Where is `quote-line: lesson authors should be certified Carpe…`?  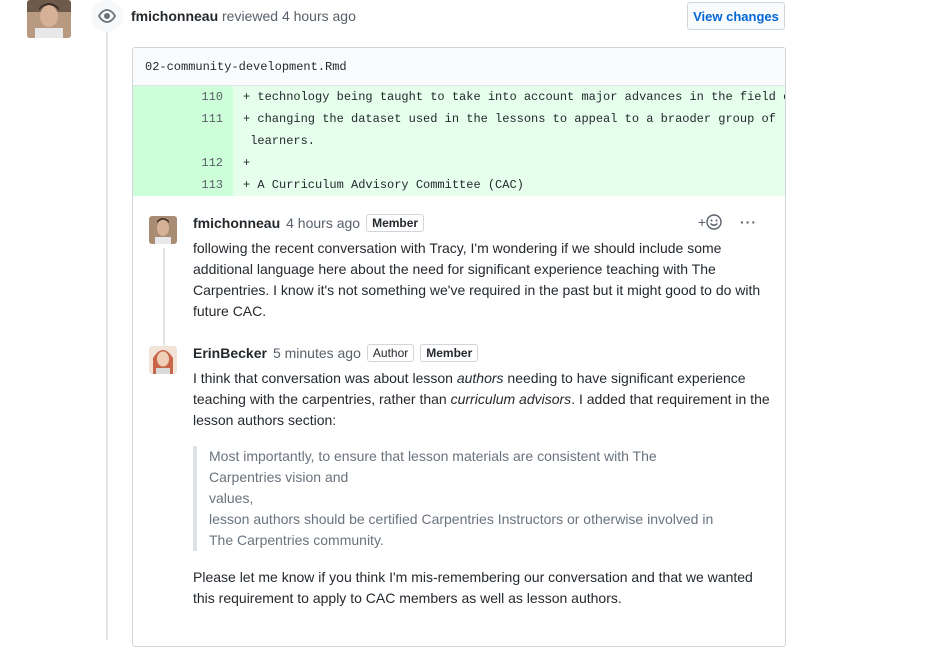
quote-line: lesson authors should be certified Carpe… is located at coordinates (461, 529).